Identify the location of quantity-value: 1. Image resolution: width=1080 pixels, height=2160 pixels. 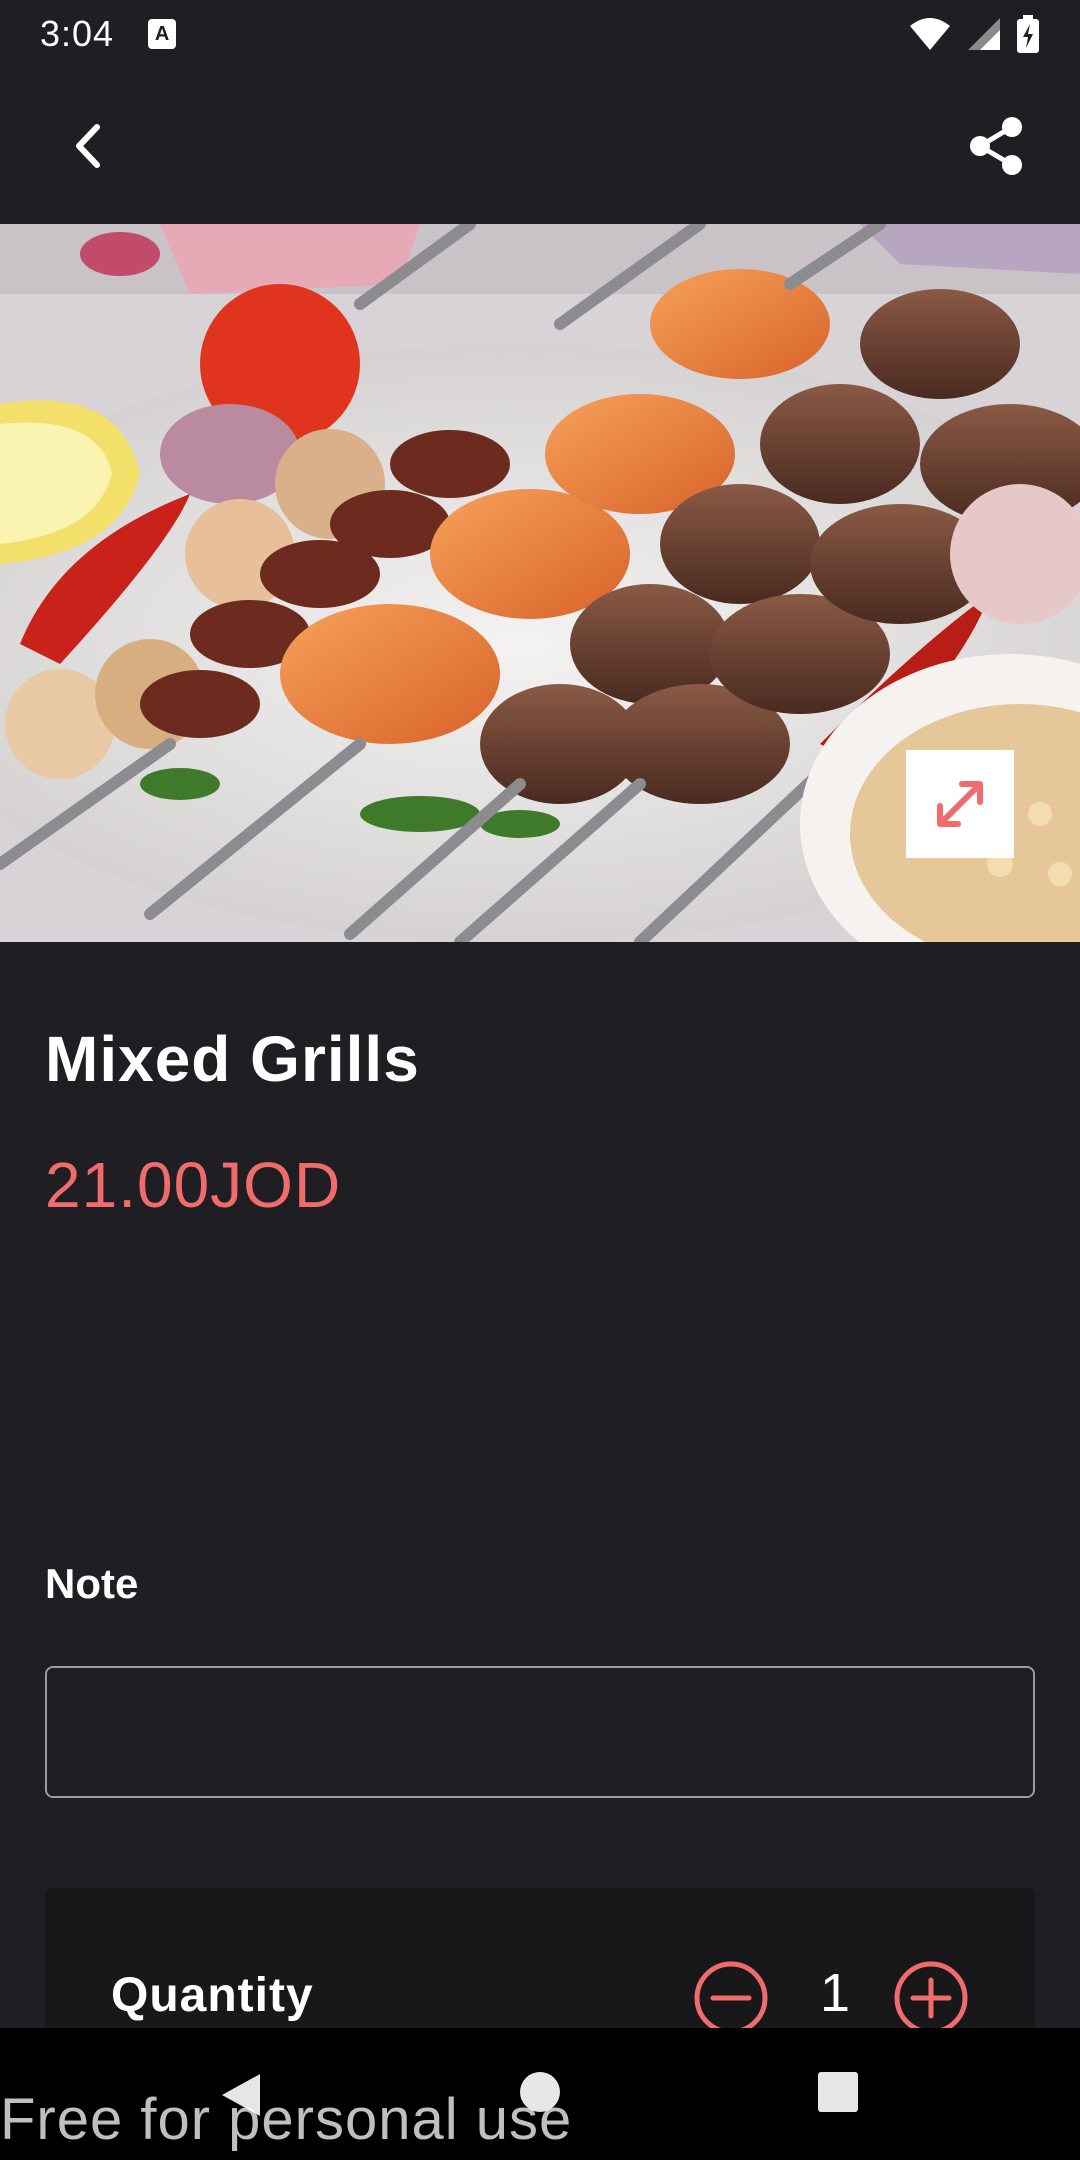
(835, 1993).